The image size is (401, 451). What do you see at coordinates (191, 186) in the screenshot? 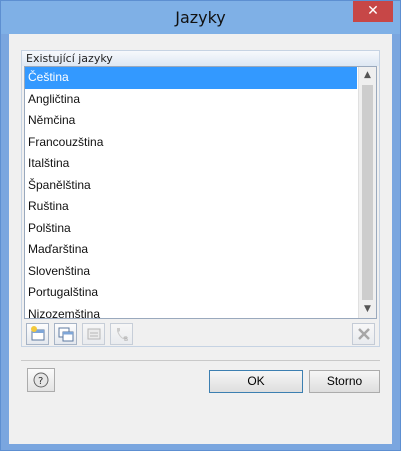
I see `list-item: Španělština` at bounding box center [191, 186].